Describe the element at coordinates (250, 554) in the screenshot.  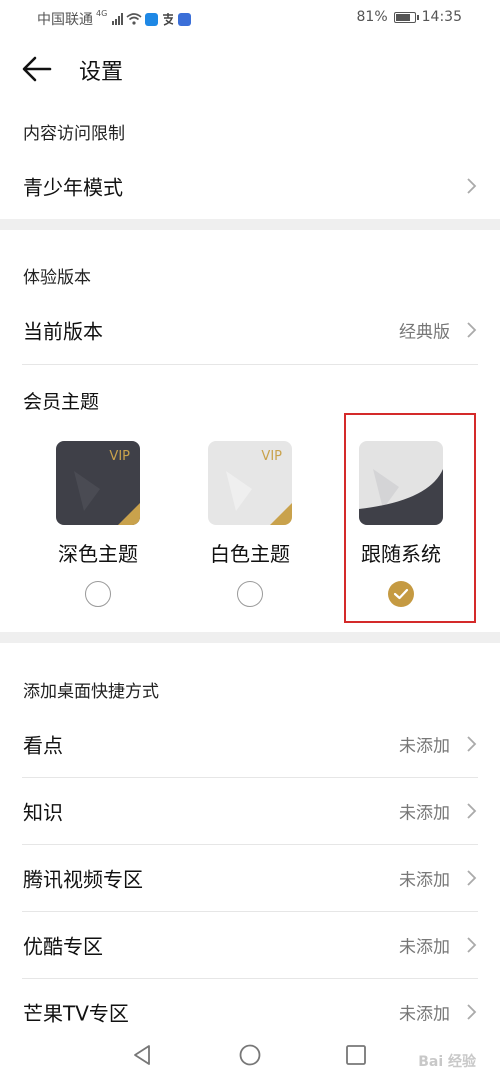
I see `theme-name-white: 白色主题` at that location.